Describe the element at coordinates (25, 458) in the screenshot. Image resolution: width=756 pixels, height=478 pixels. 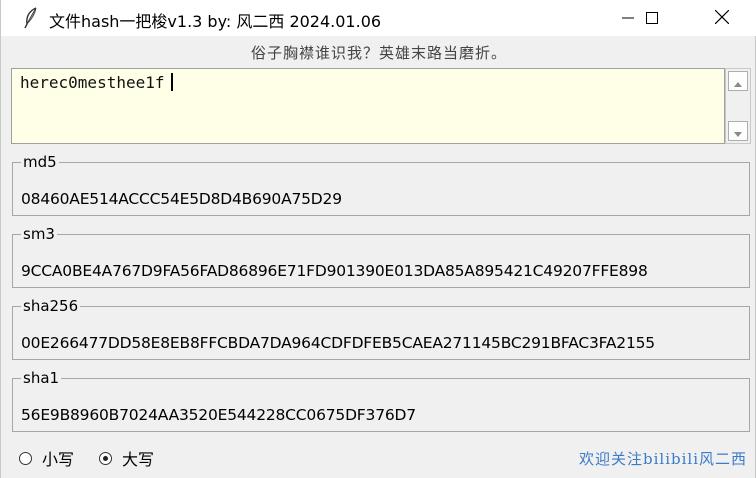
I see `lowercase-radio-circle` at that location.